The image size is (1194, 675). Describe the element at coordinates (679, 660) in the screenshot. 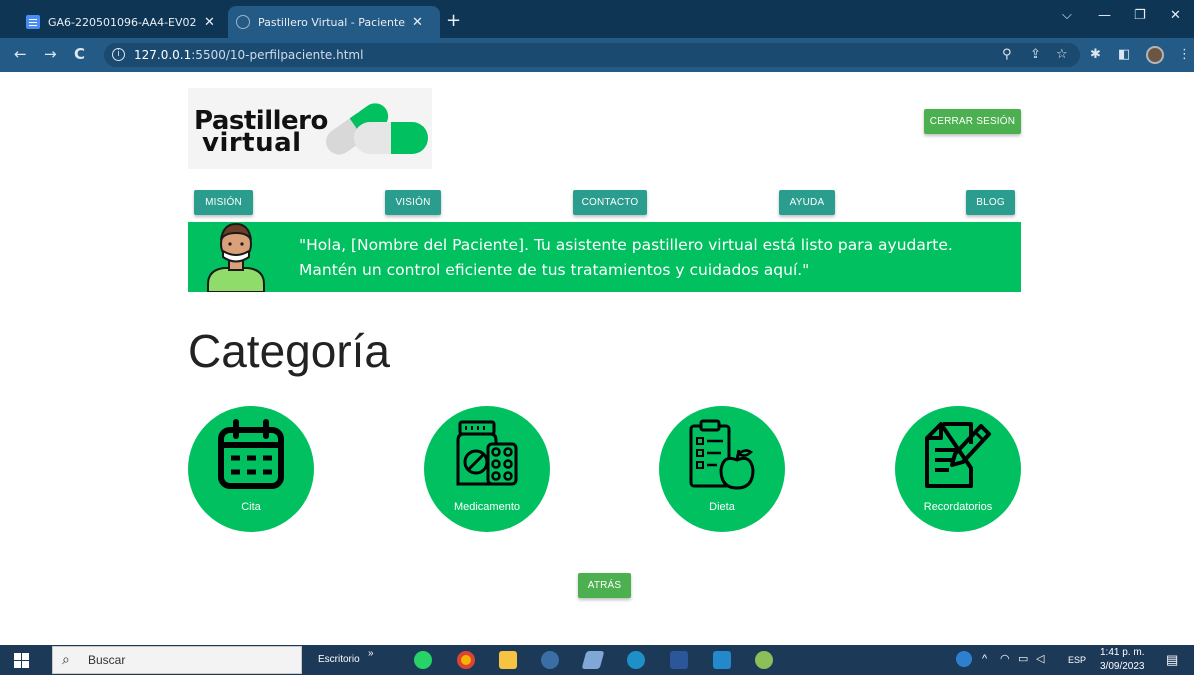

I see `word-icon` at that location.